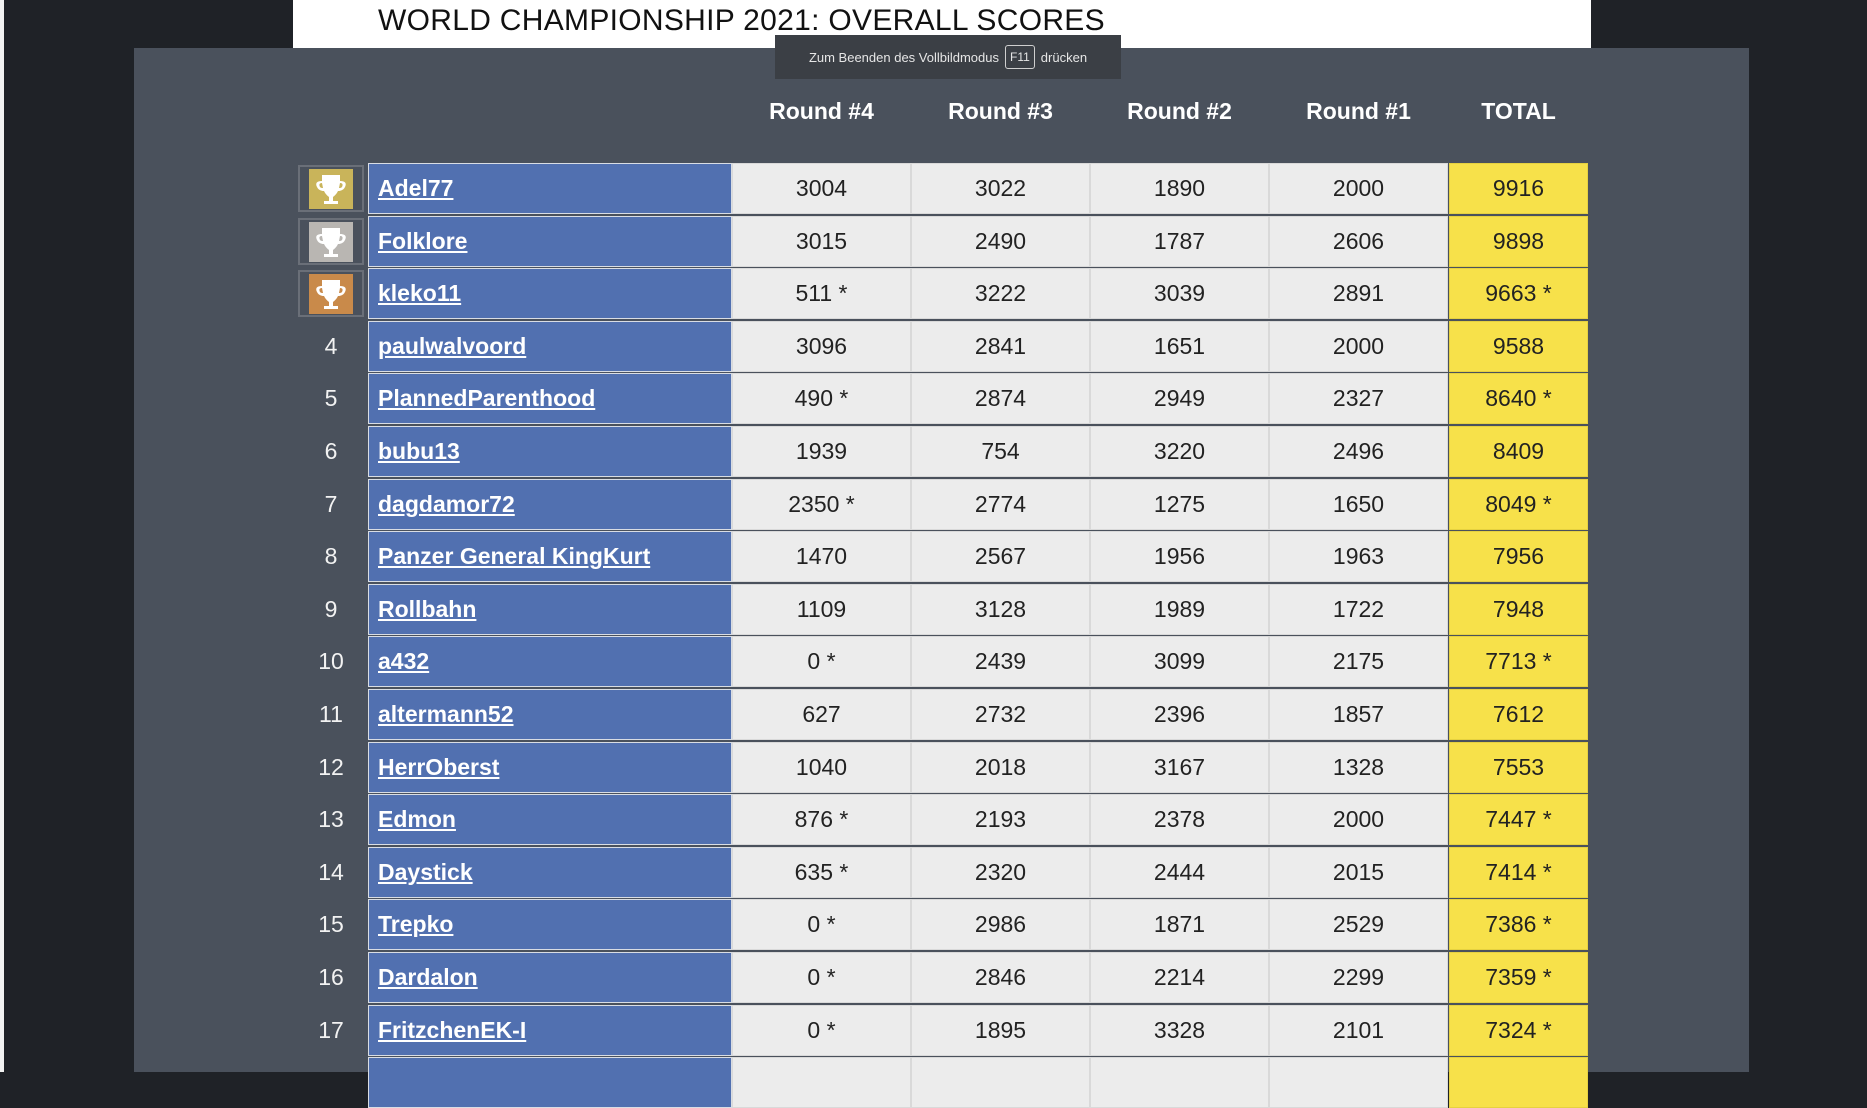 This screenshot has height=1108, width=1867. What do you see at coordinates (1179, 556) in the screenshot?
I see `score-cell-round-2: 1956` at bounding box center [1179, 556].